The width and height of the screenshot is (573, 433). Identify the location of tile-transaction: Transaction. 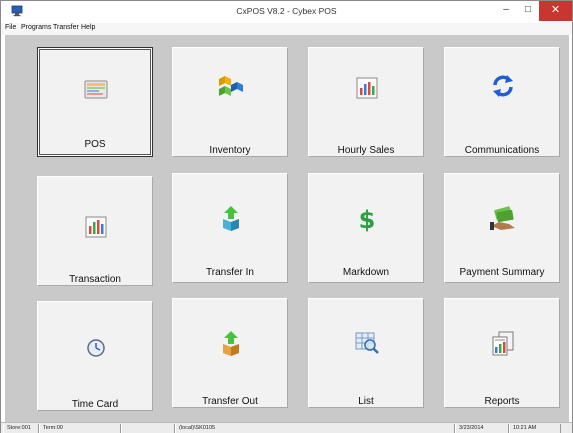
(95, 231).